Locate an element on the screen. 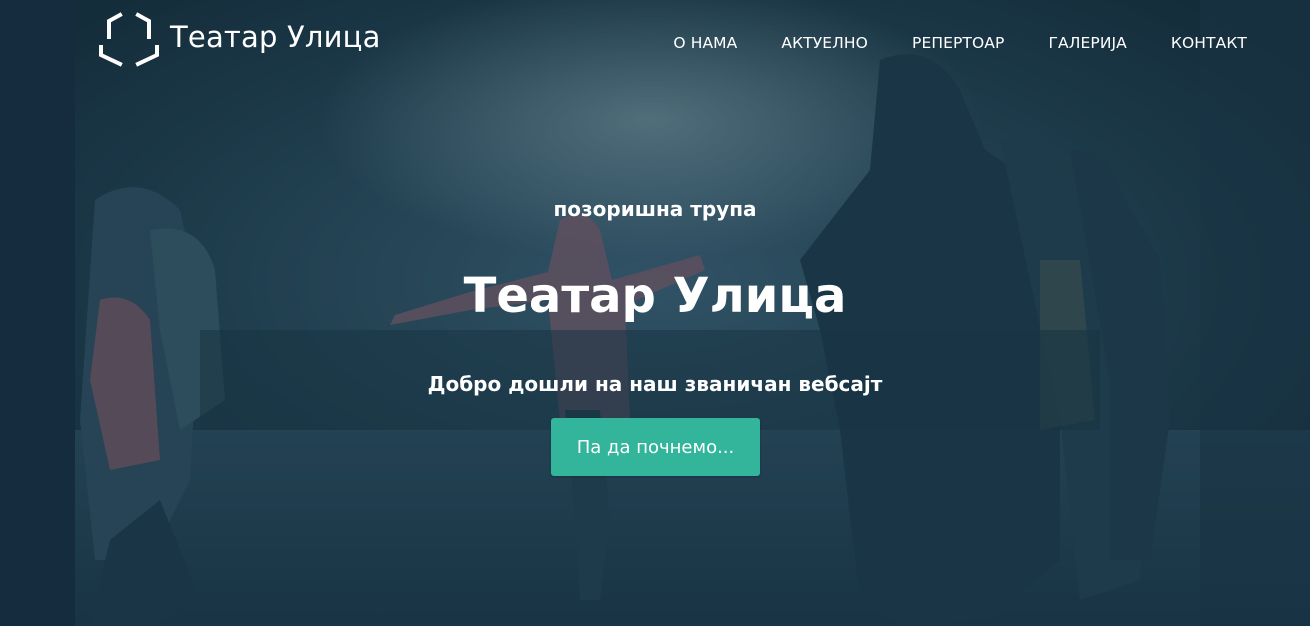 The height and width of the screenshot is (626, 1310). hexagon-outline-icon is located at coordinates (129, 39).